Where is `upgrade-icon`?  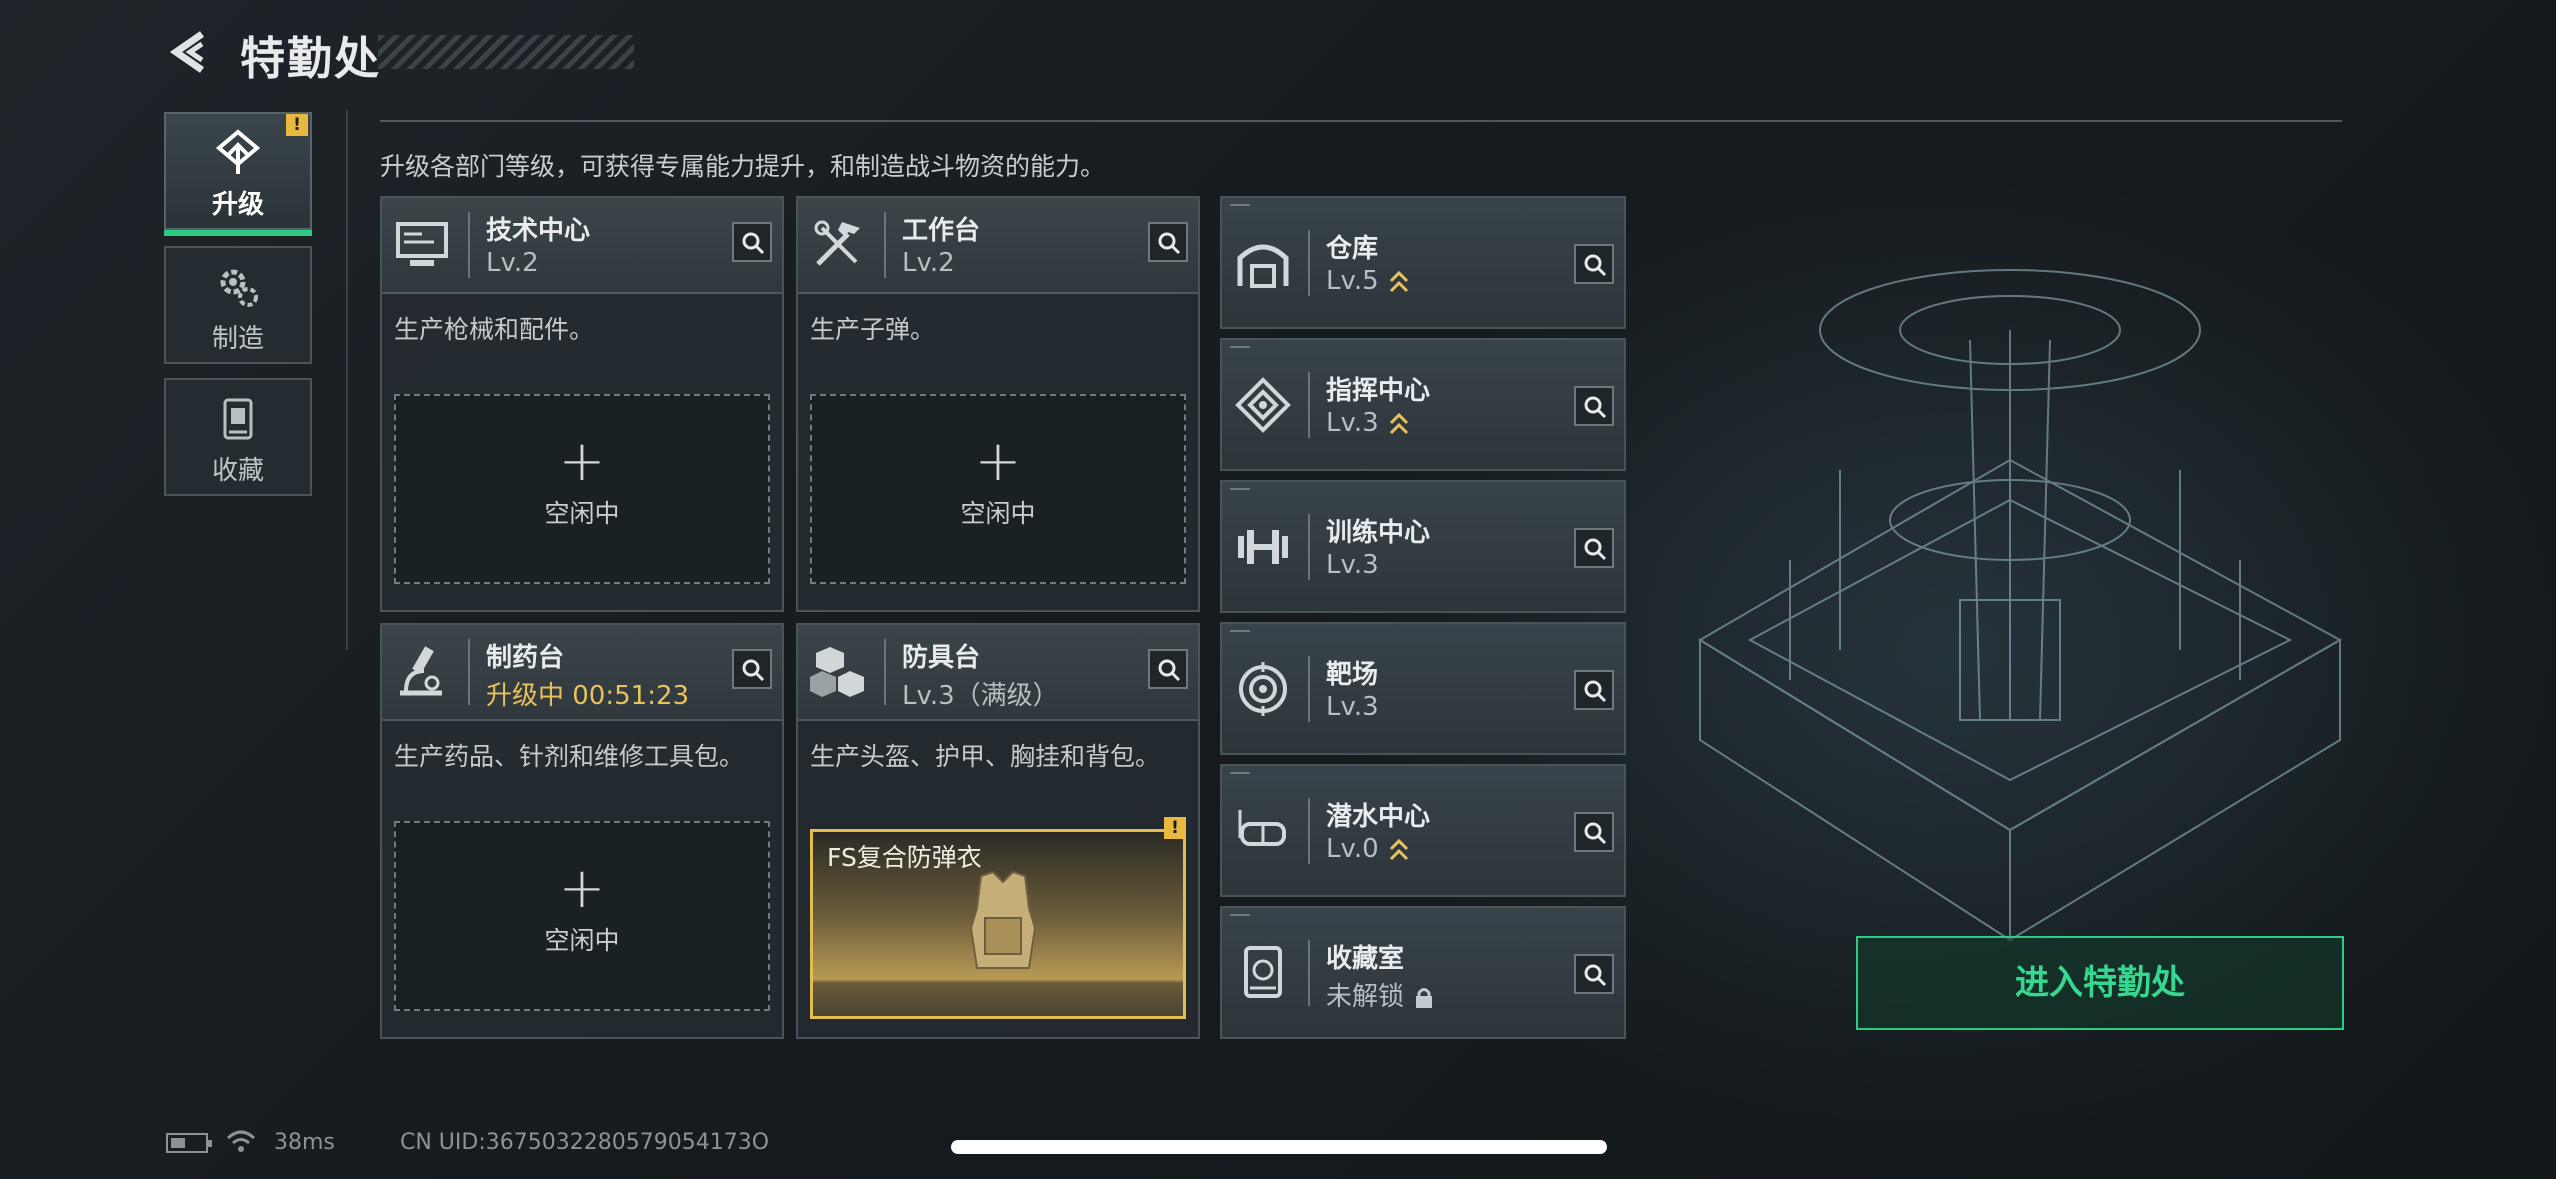 upgrade-icon is located at coordinates (238, 151).